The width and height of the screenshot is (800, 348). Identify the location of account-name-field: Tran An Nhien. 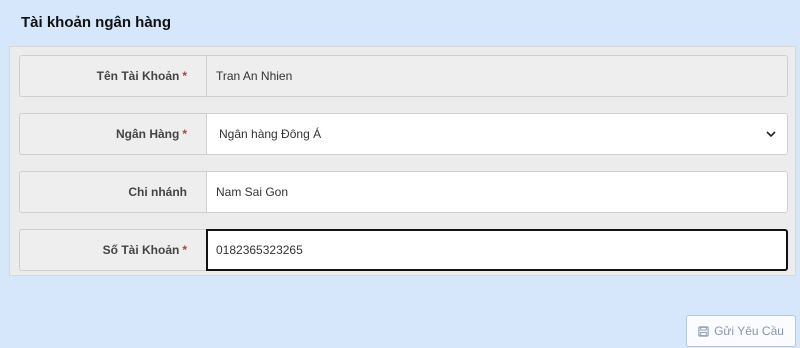
(497, 76).